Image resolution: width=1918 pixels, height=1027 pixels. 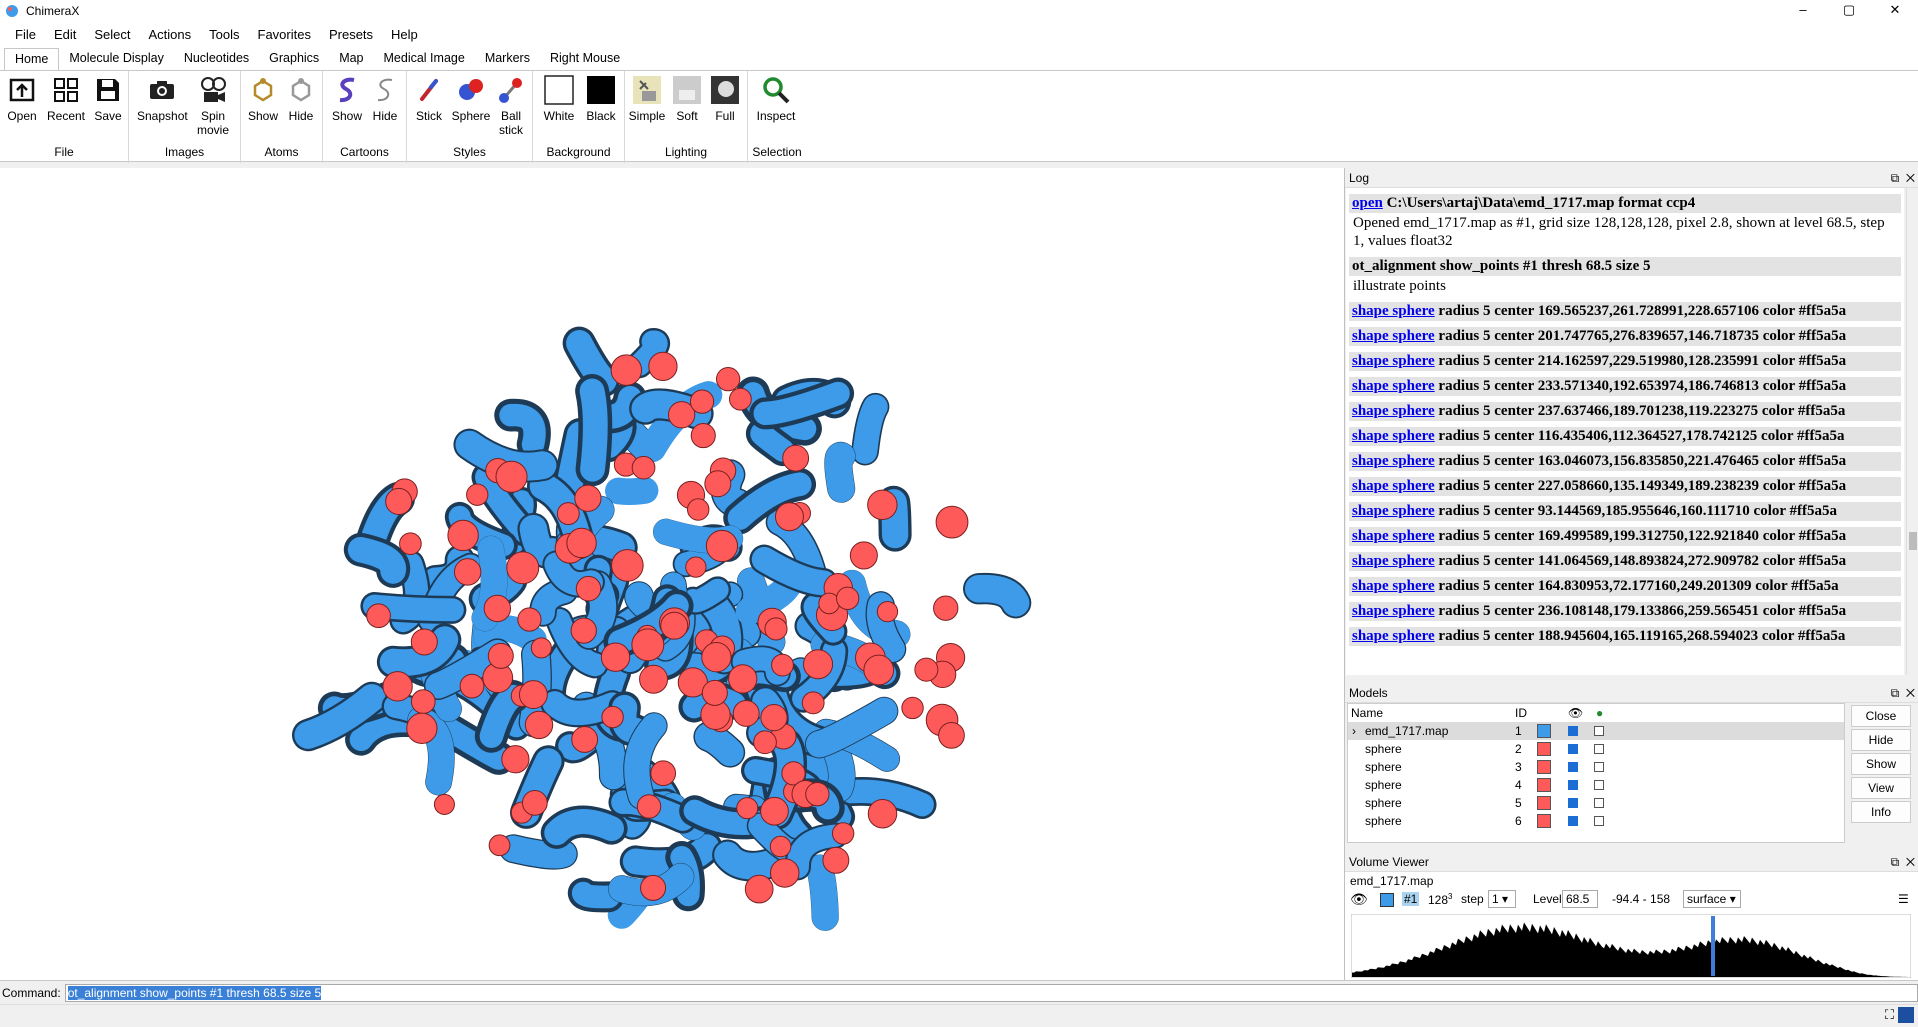 What do you see at coordinates (511, 106) in the screenshot?
I see `ball-stick-button: Ball stick` at bounding box center [511, 106].